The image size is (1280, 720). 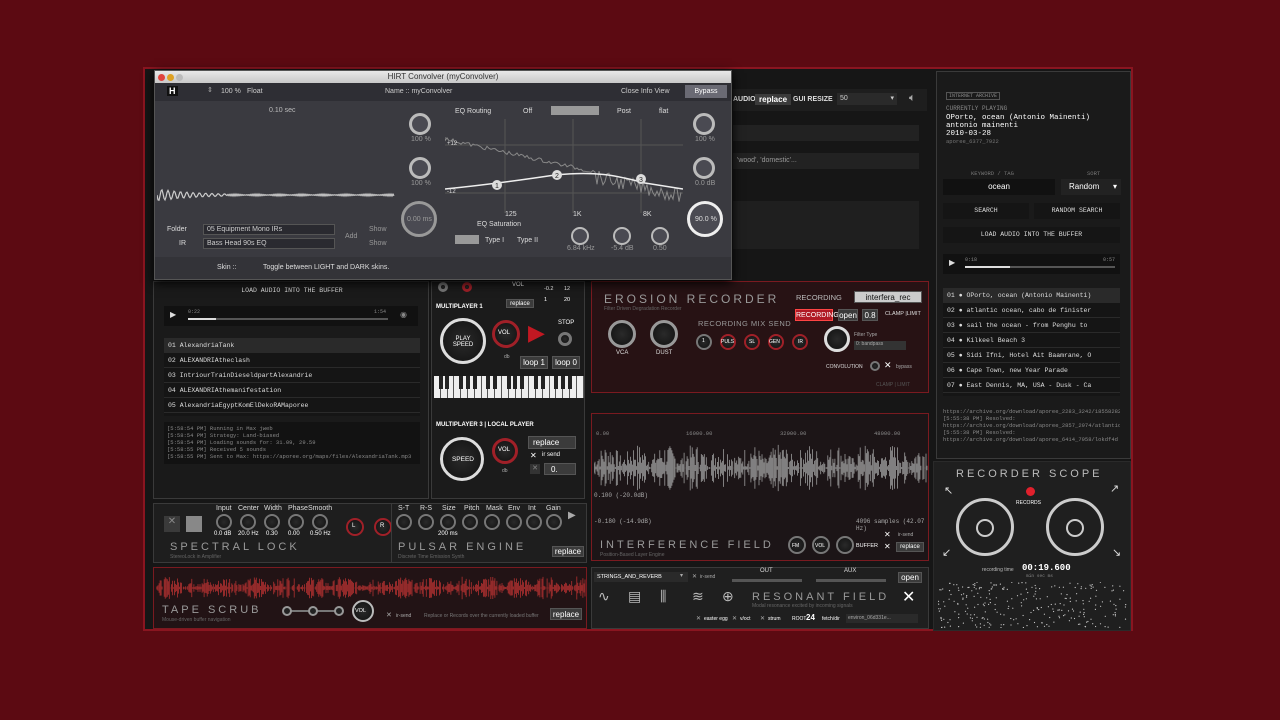 What do you see at coordinates (870, 315) in the screenshot?
I see `erosion-value: 0.8` at bounding box center [870, 315].